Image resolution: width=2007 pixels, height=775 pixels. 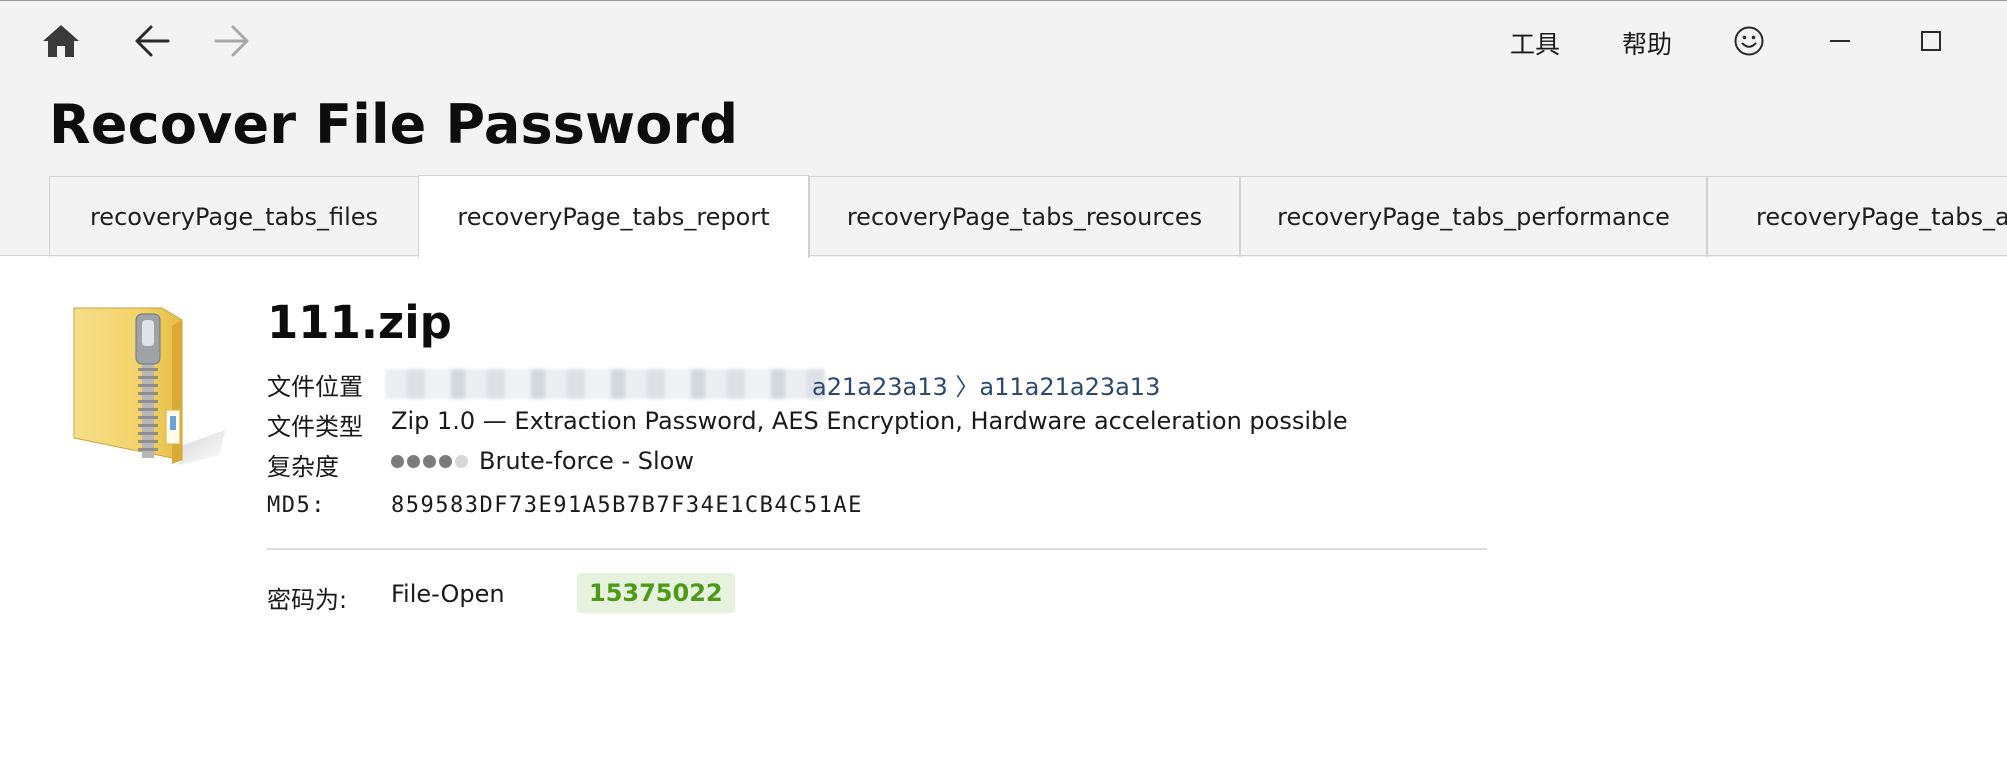 What do you see at coordinates (1535, 43) in the screenshot?
I see `menu-tools: 工具` at bounding box center [1535, 43].